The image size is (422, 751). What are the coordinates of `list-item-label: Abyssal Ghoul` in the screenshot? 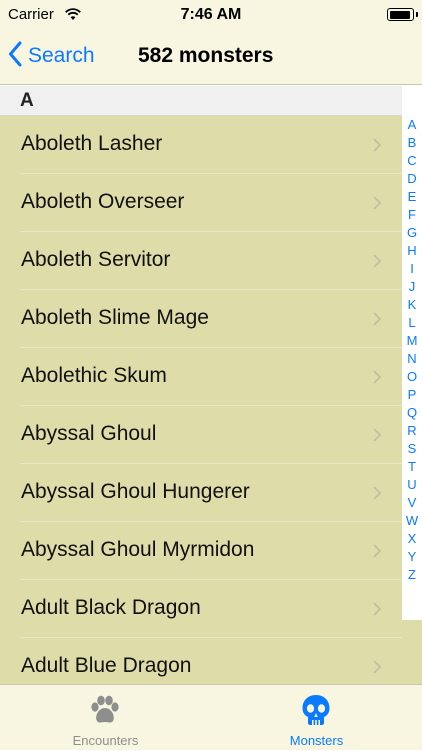 It's located at (89, 433).